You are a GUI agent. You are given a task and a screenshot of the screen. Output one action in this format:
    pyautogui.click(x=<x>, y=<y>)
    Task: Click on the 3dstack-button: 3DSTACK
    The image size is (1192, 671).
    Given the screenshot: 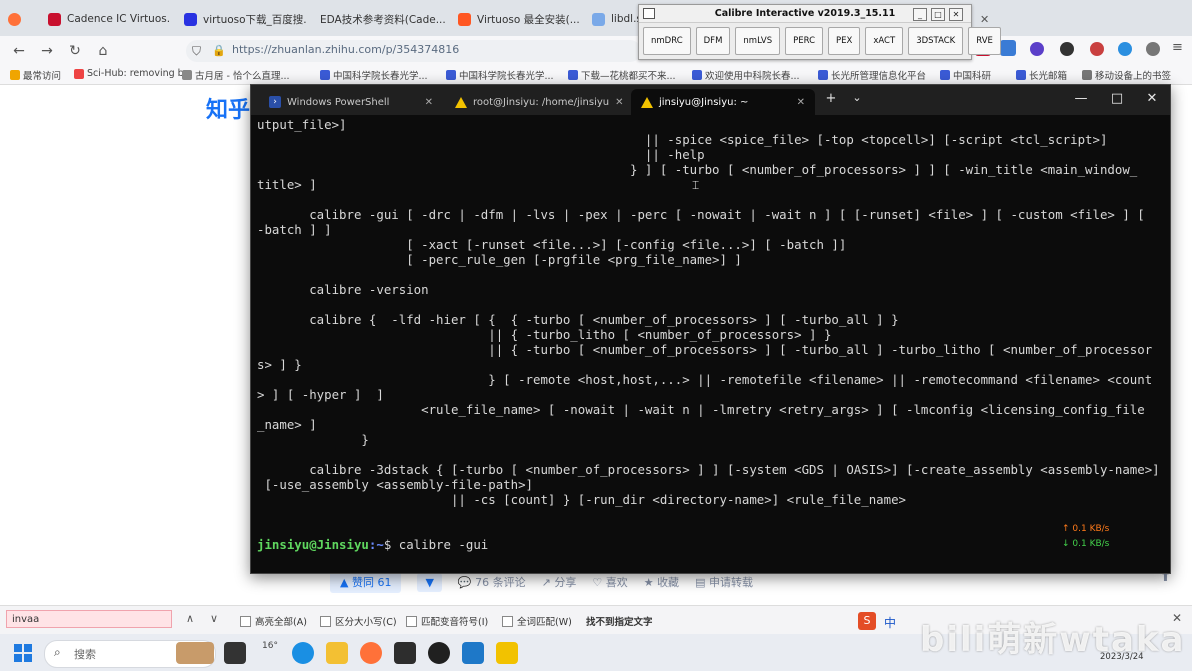 What is the action you would take?
    pyautogui.click(x=936, y=41)
    